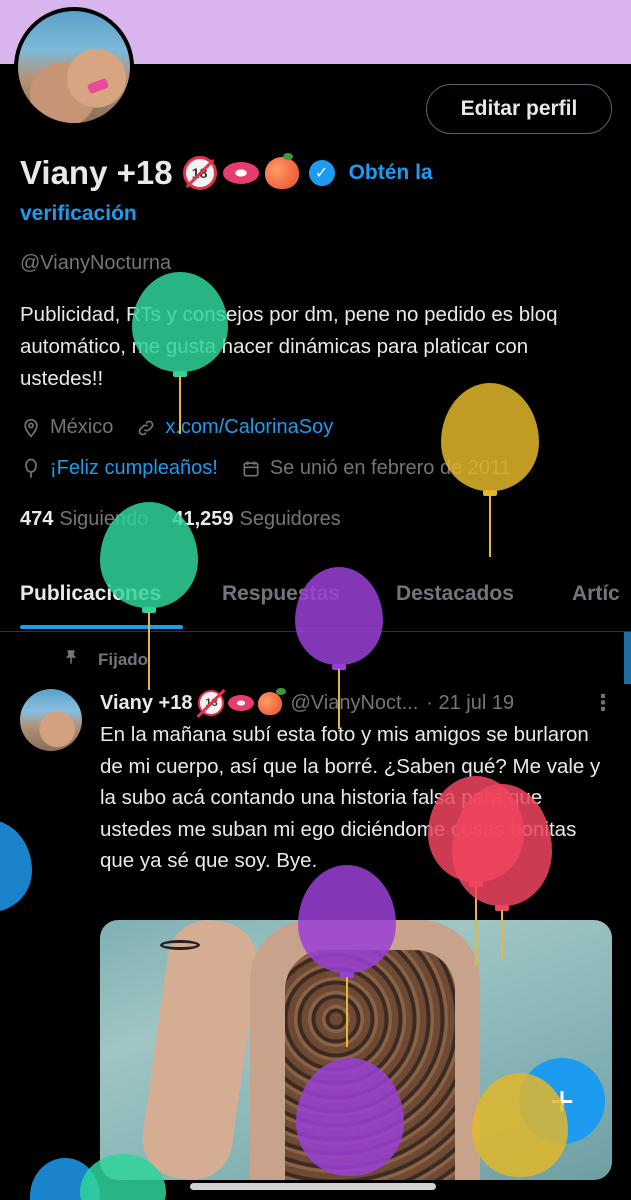 The image size is (631, 1200). Describe the element at coordinates (519, 109) in the screenshot. I see `edit-profile-button: Editar perfil` at that location.